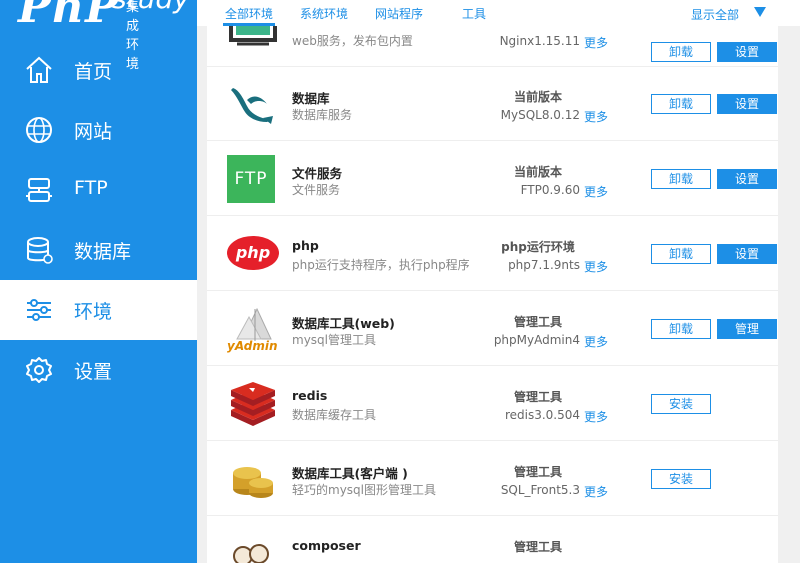  Describe the element at coordinates (91, 188) in the screenshot. I see `sidebar-item-label: FTP` at that location.